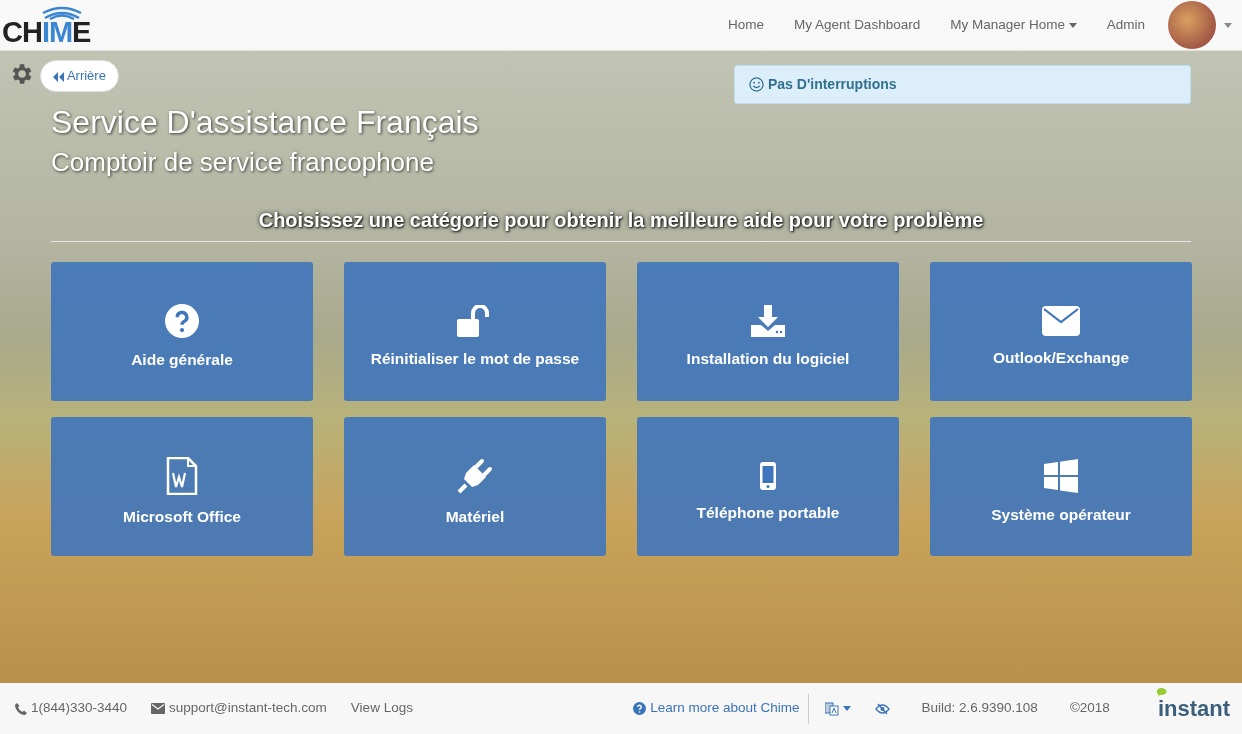 The width and height of the screenshot is (1242, 734). Describe the element at coordinates (1161, 692) in the screenshot. I see `speech-bubble-icon` at that location.